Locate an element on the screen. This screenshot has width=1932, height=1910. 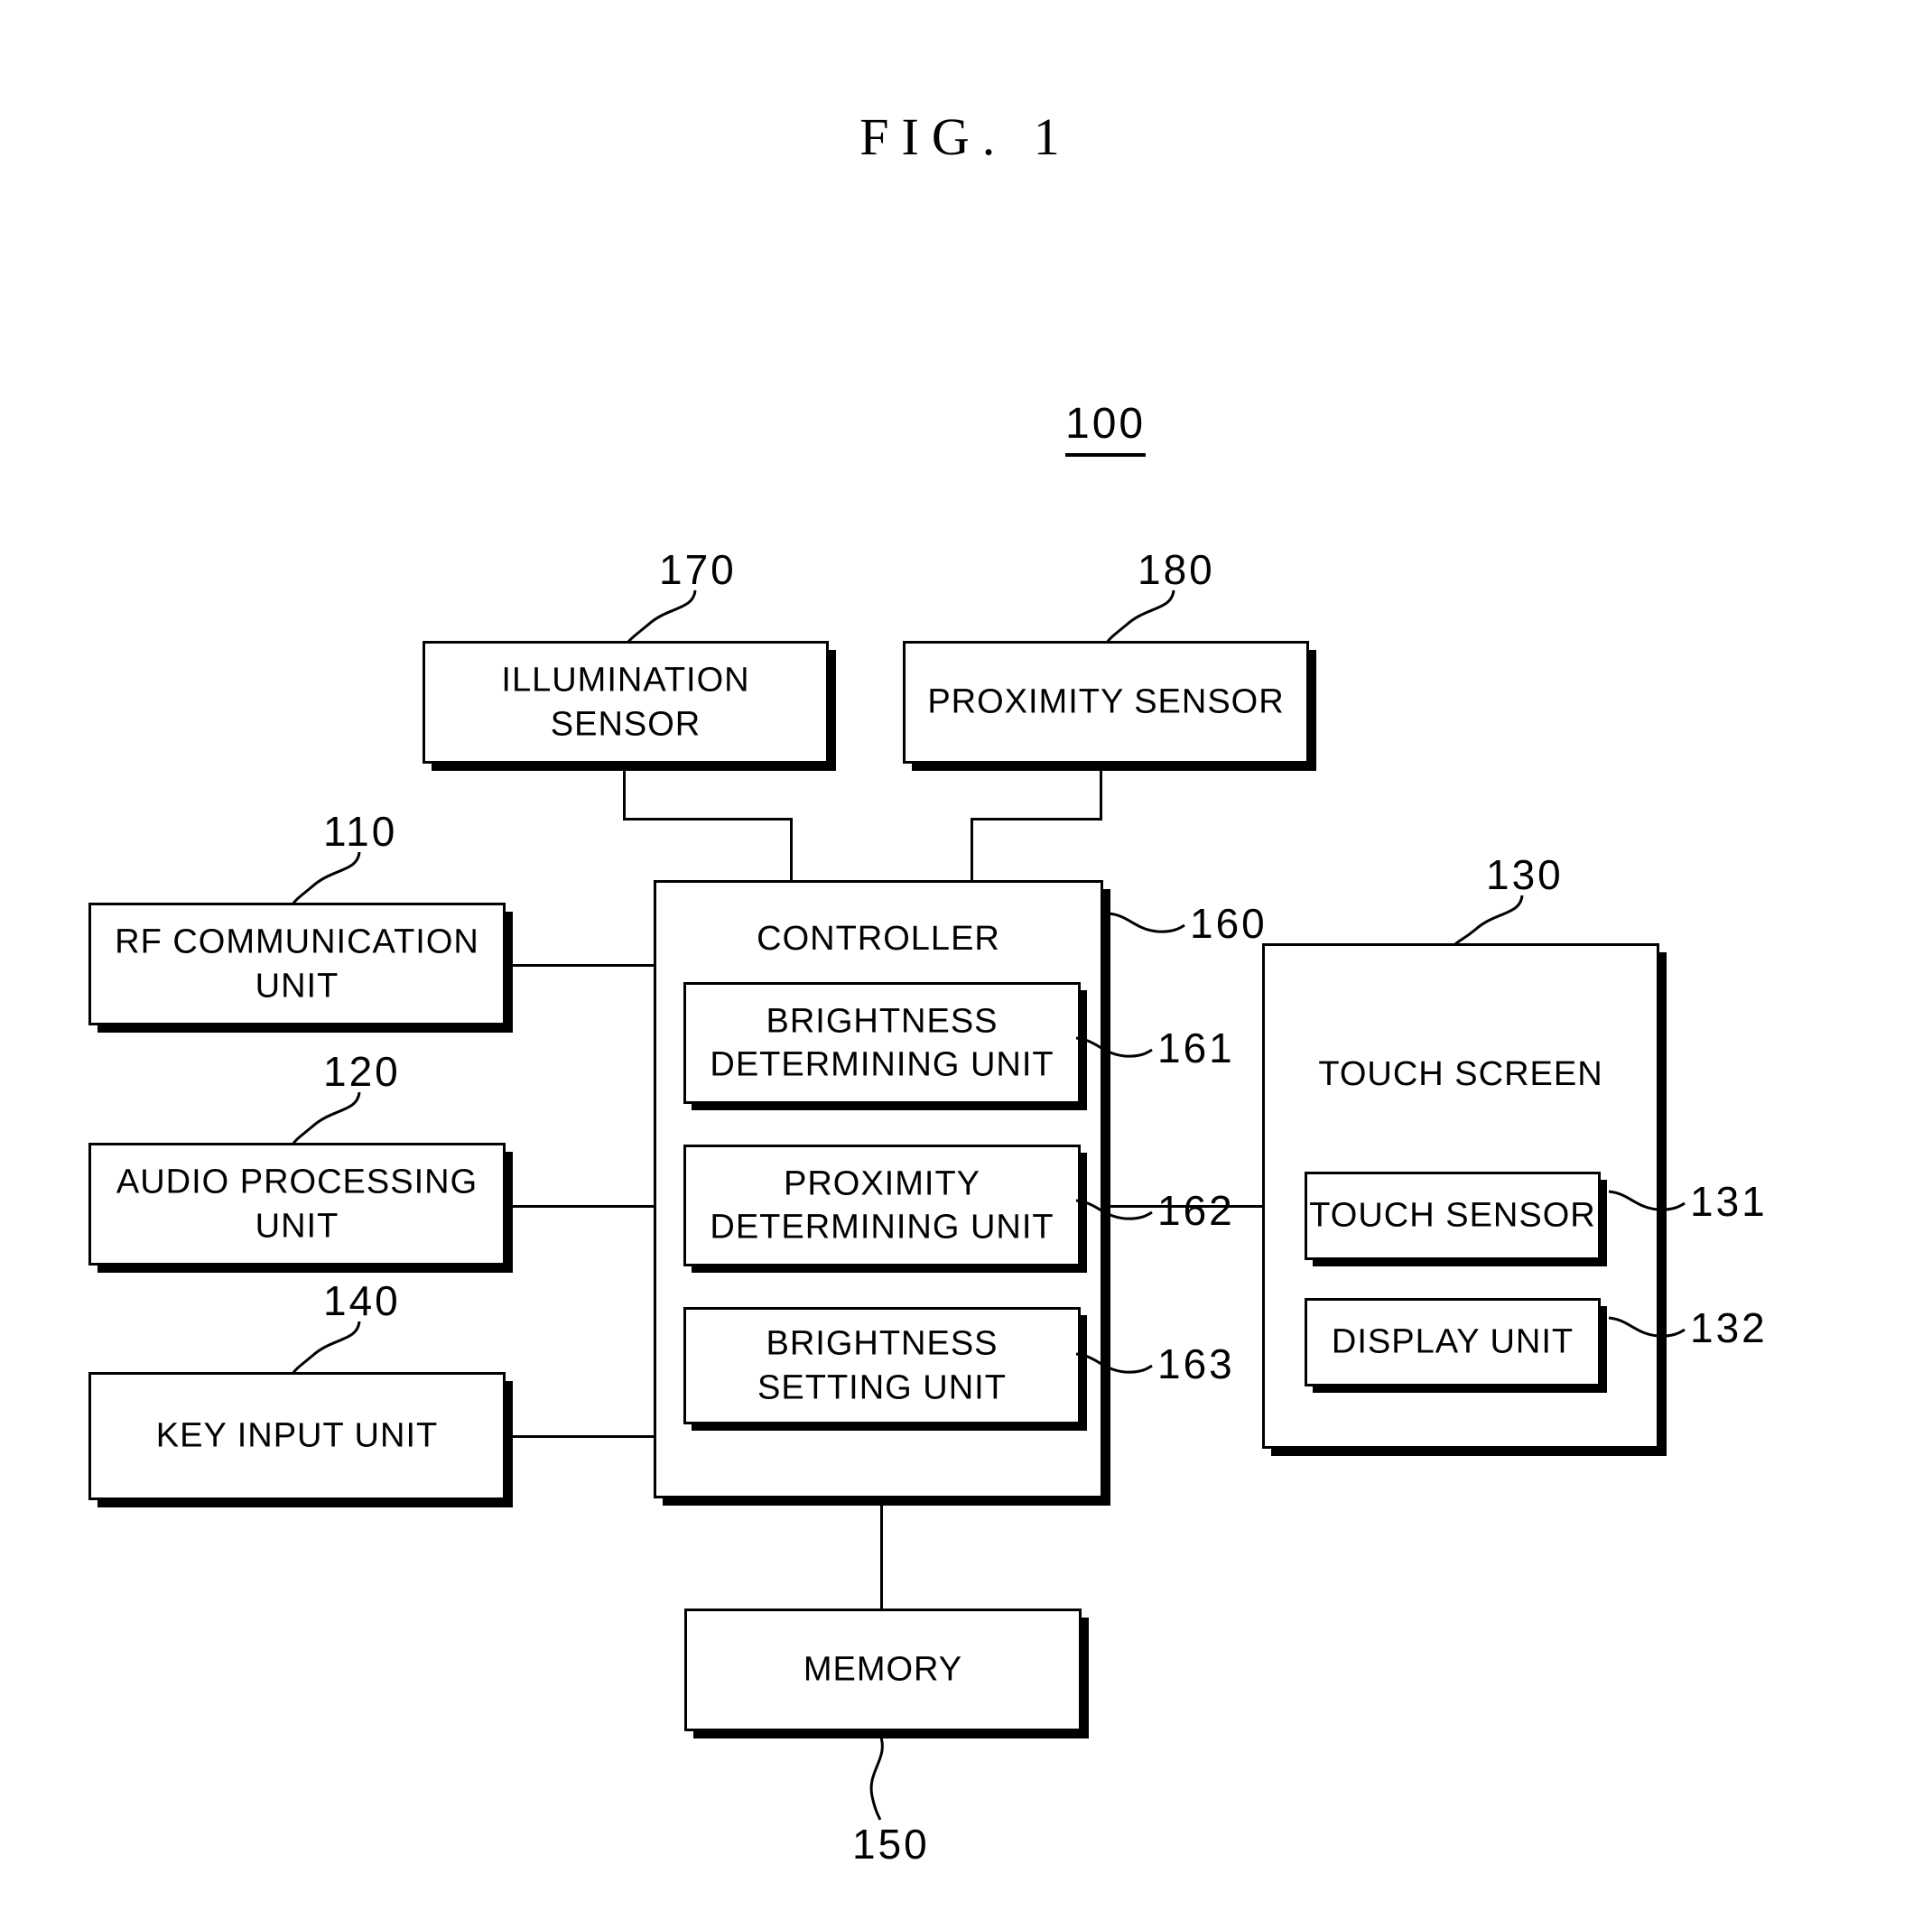
block-audio-processing-unit: AUDIO PROCESSING UNIT is located at coordinates (297, 1204).